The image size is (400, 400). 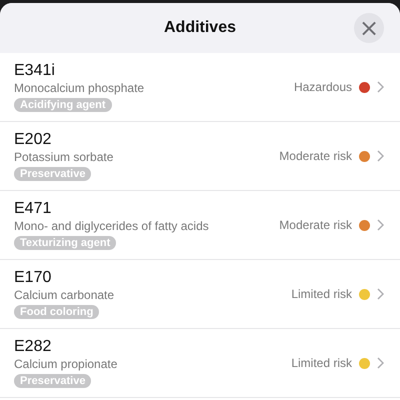 What do you see at coordinates (64, 157) in the screenshot?
I see `additive-name: Potassium sorbate` at bounding box center [64, 157].